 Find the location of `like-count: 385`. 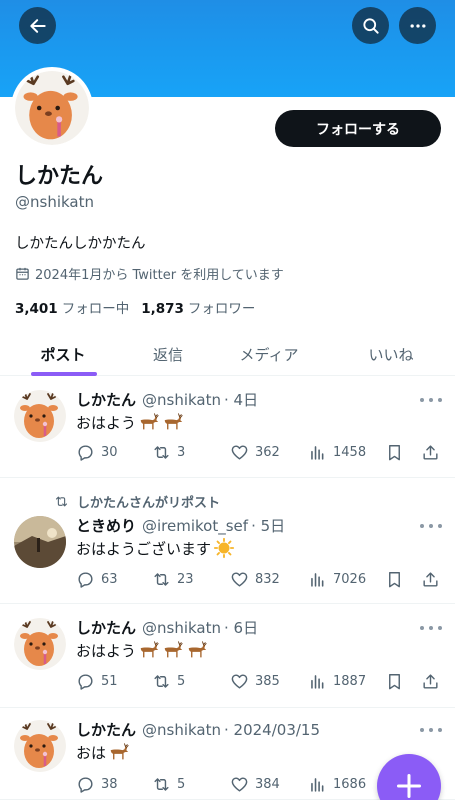

like-count: 385 is located at coordinates (267, 681).